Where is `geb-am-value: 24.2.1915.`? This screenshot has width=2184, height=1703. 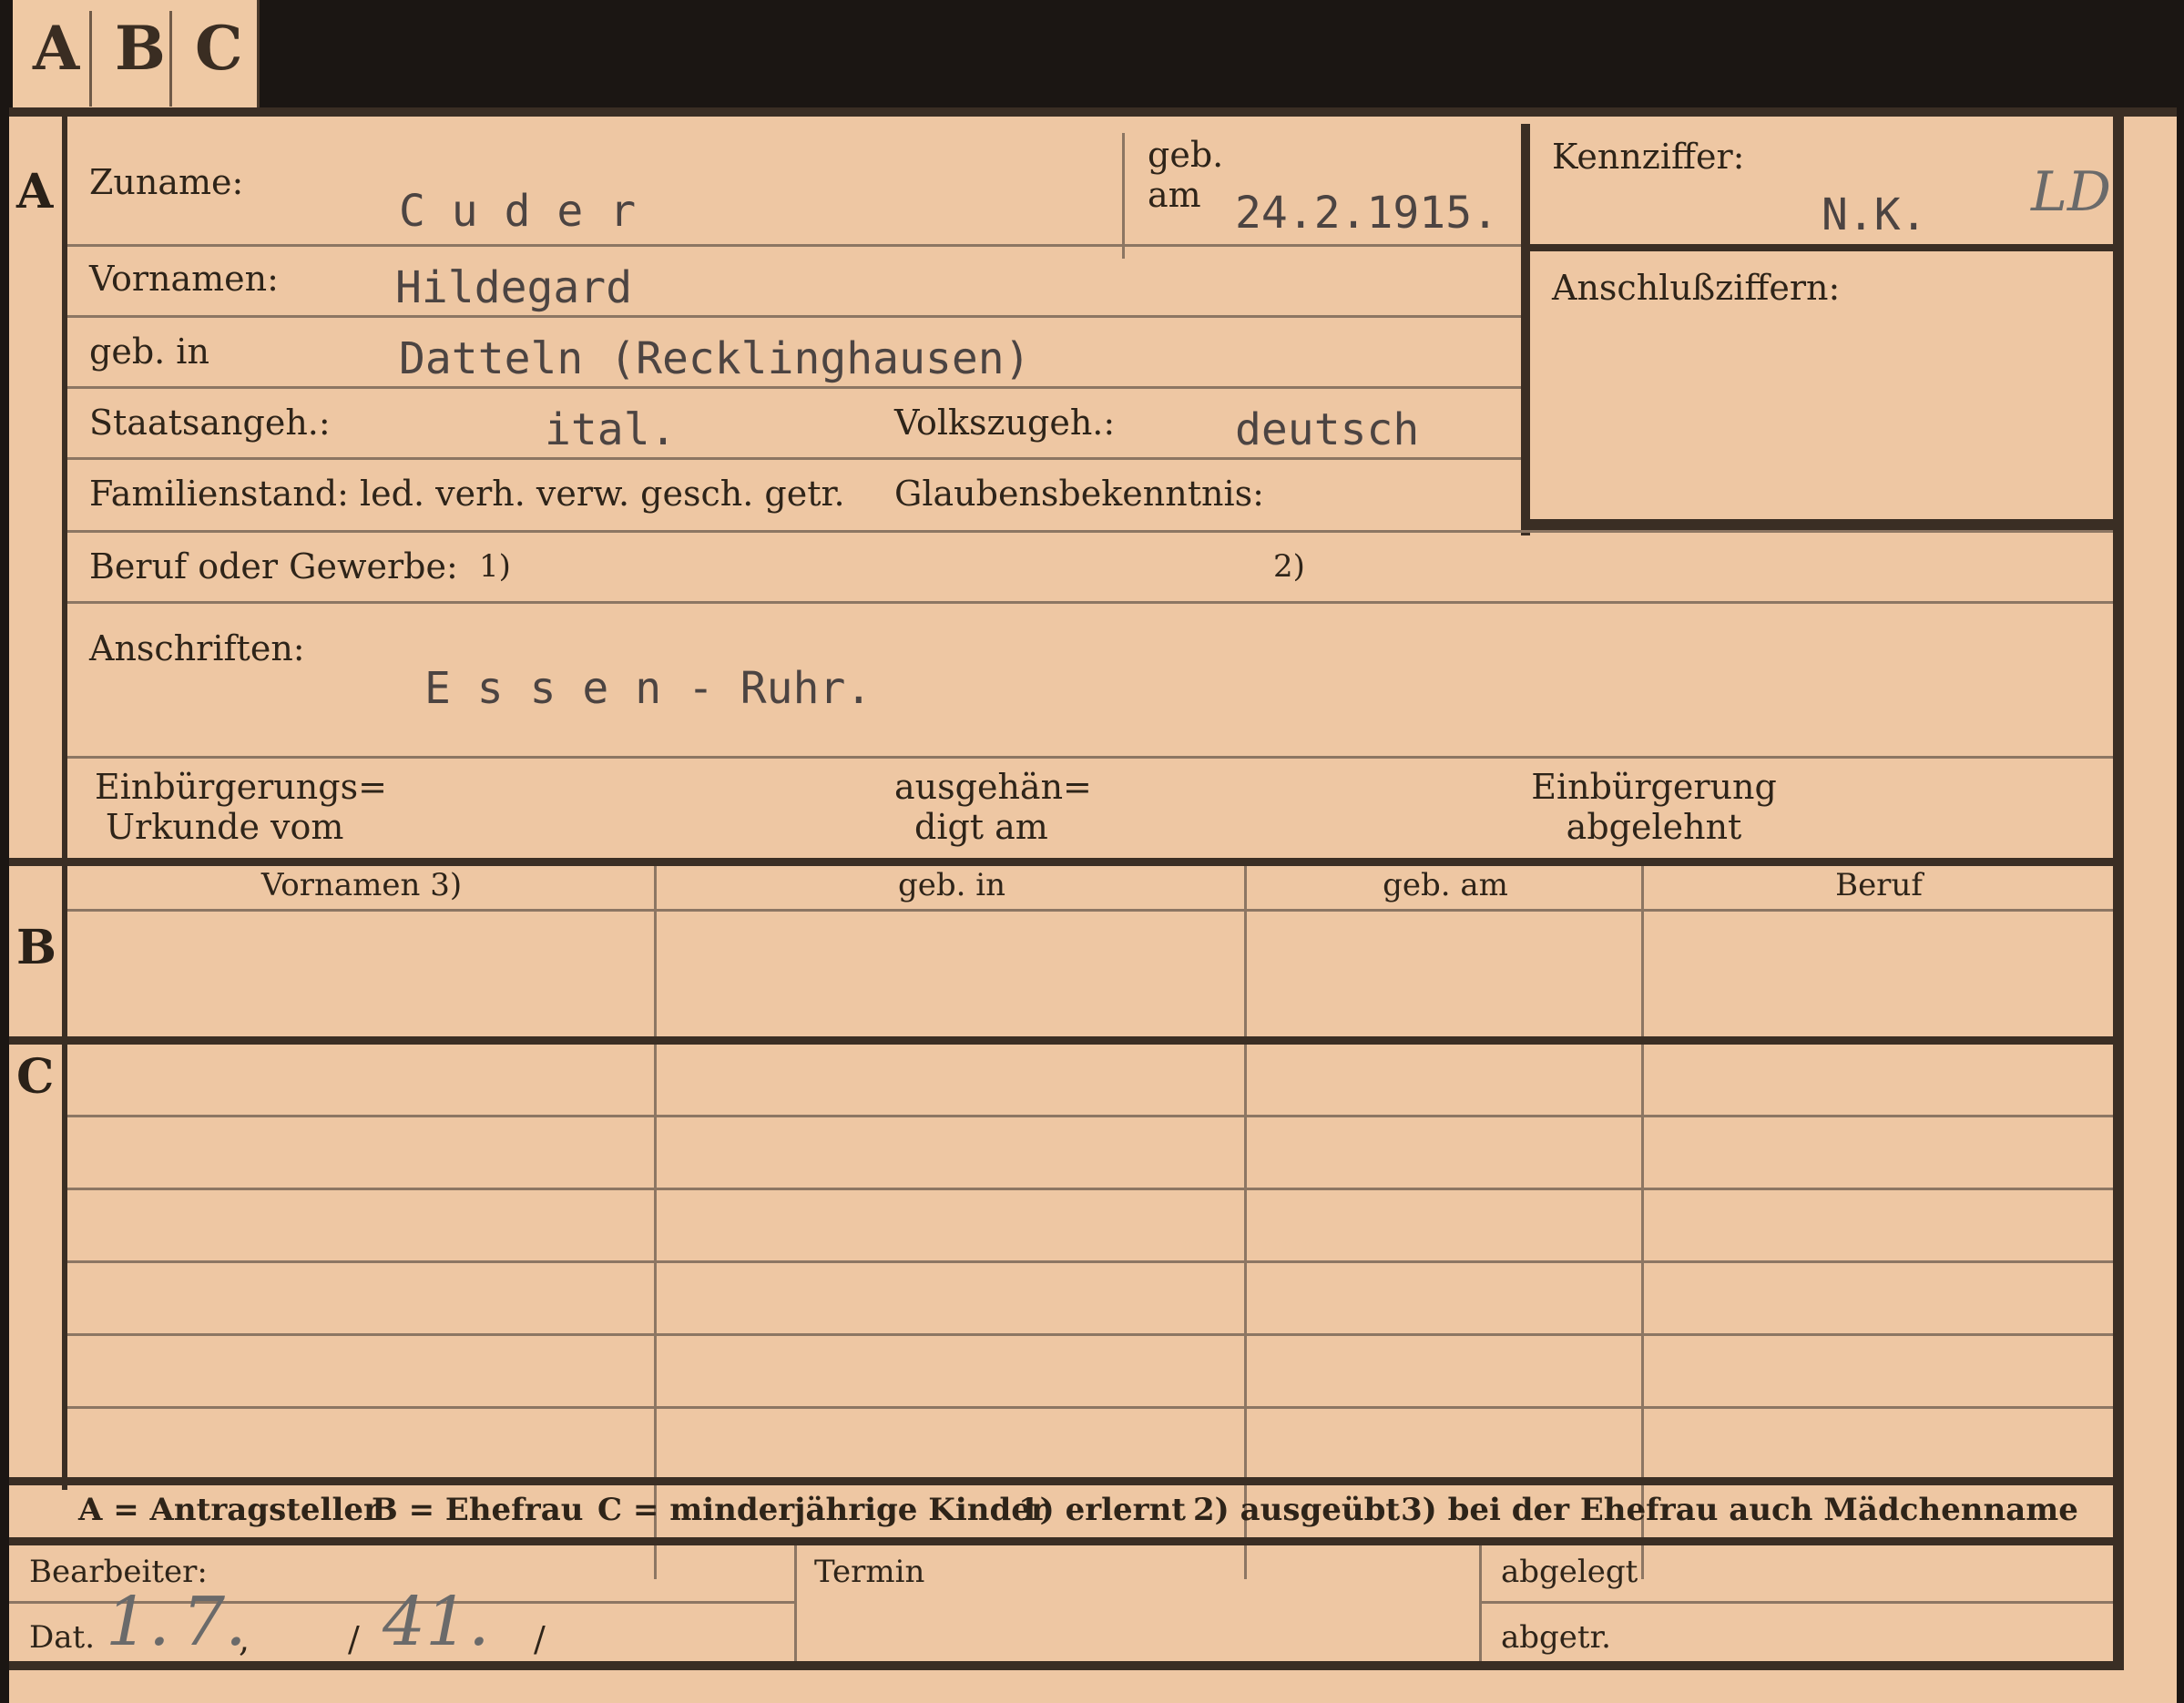 geb-am-value: 24.2.1915. is located at coordinates (1367, 213).